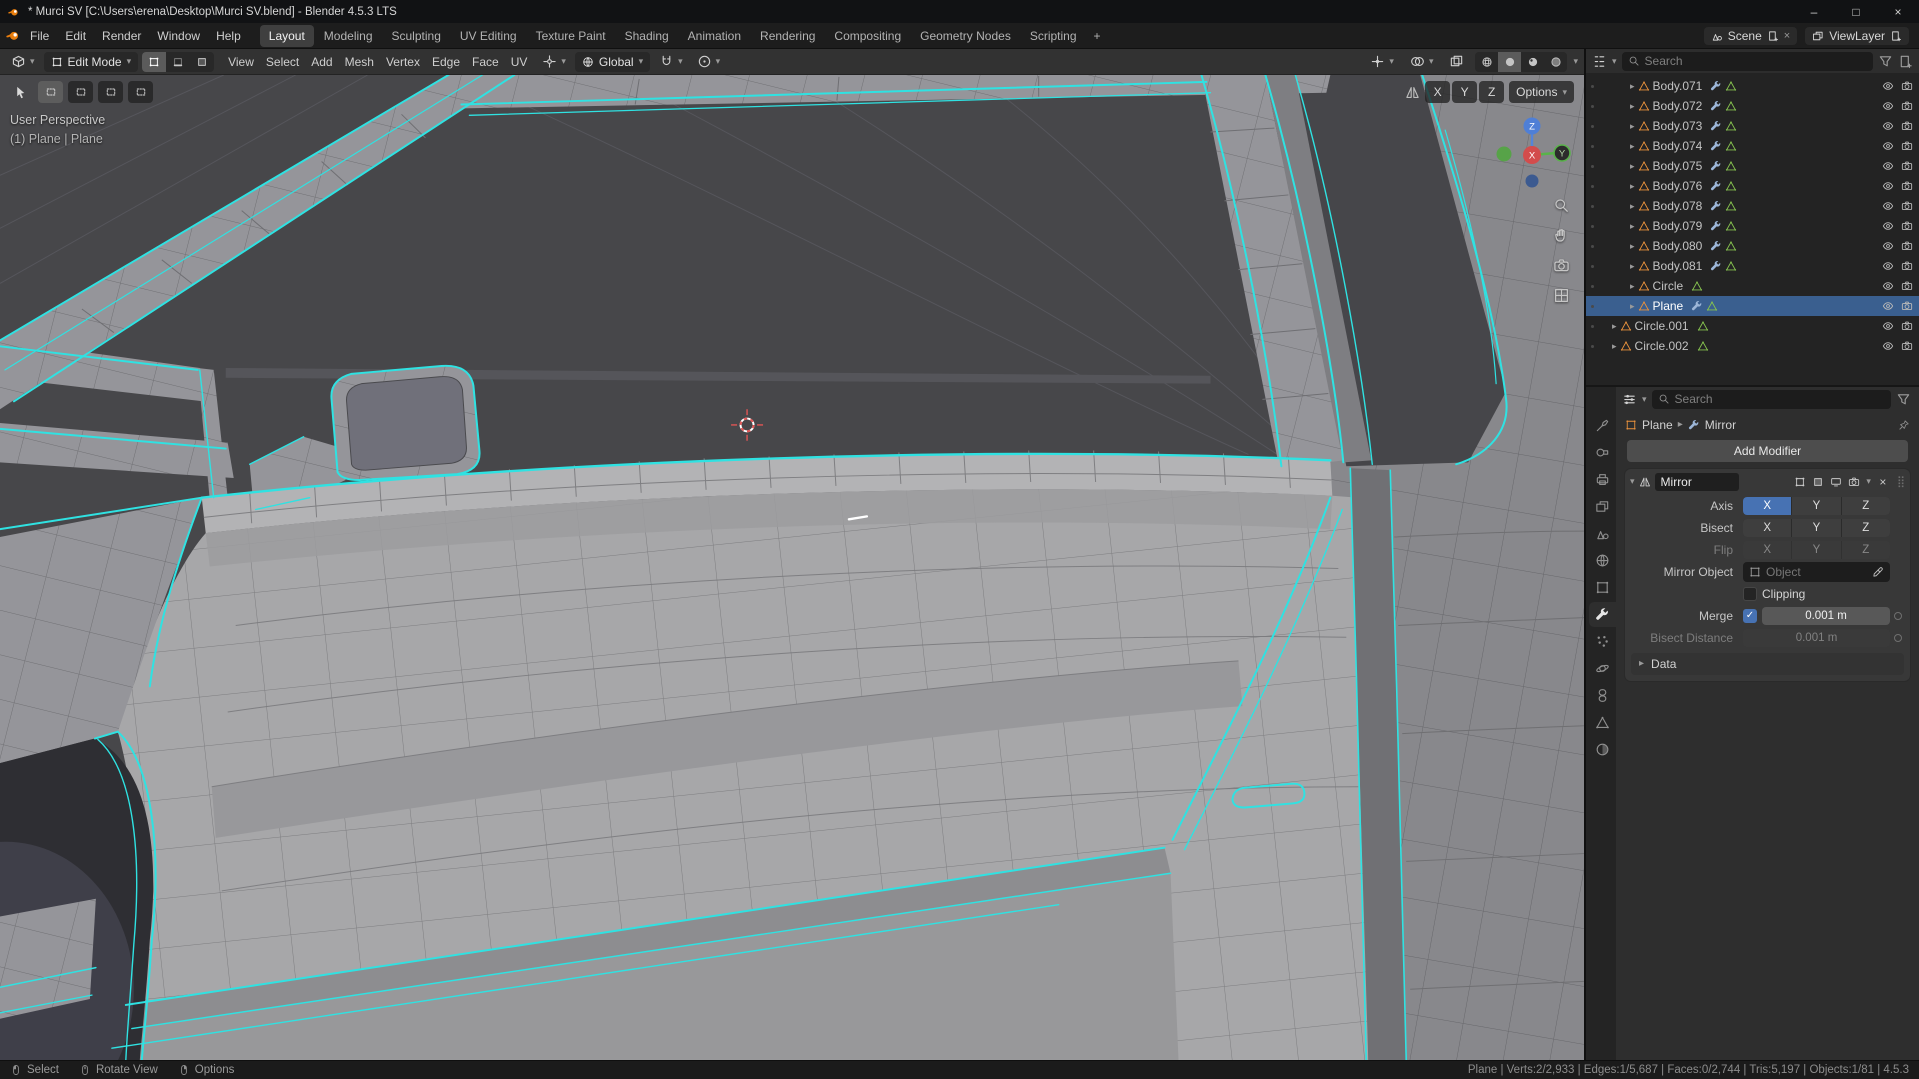 The height and width of the screenshot is (1079, 1919). I want to click on proportional-edit-dropdown: ▾, so click(709, 61).